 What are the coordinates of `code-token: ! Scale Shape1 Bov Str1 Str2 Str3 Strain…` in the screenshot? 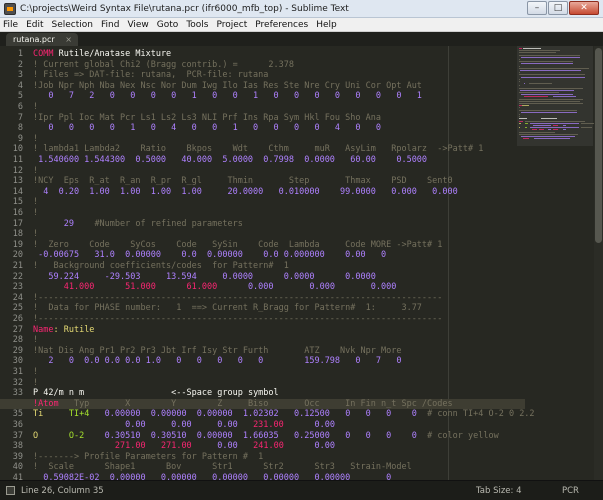 It's located at (222, 467).